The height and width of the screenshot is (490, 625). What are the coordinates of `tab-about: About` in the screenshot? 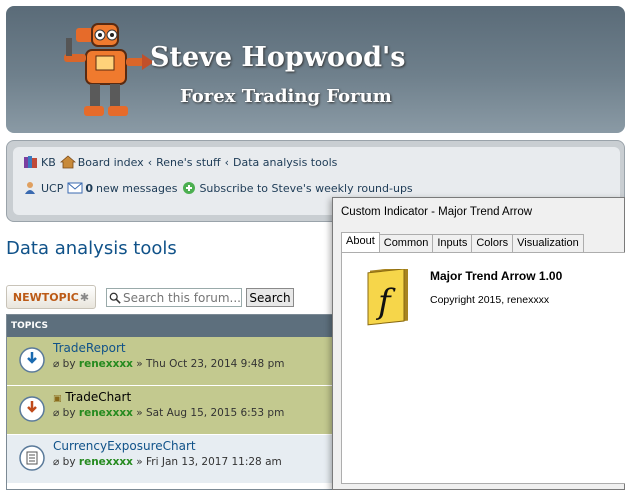 It's located at (360, 242).